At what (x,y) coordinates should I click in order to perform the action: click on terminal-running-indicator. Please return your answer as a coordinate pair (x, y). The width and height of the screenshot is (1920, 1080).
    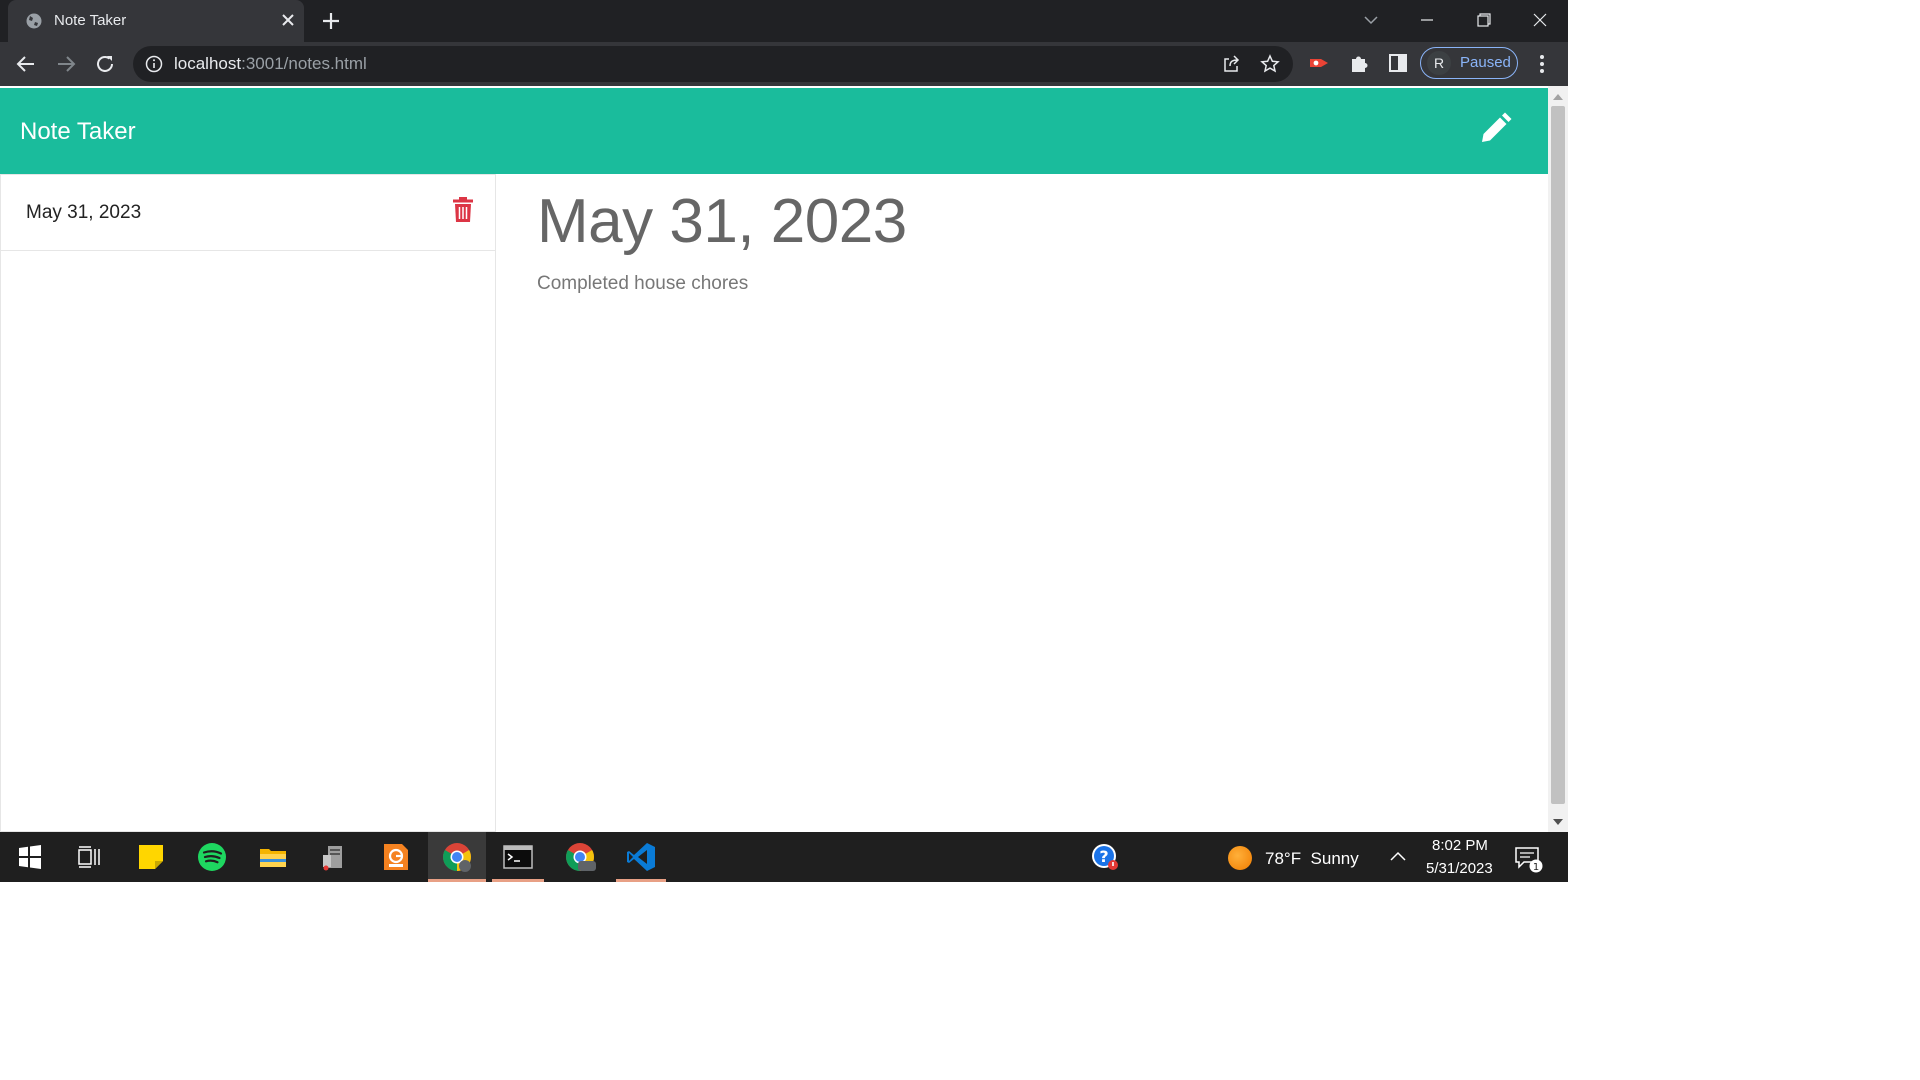
    Looking at the image, I should click on (518, 880).